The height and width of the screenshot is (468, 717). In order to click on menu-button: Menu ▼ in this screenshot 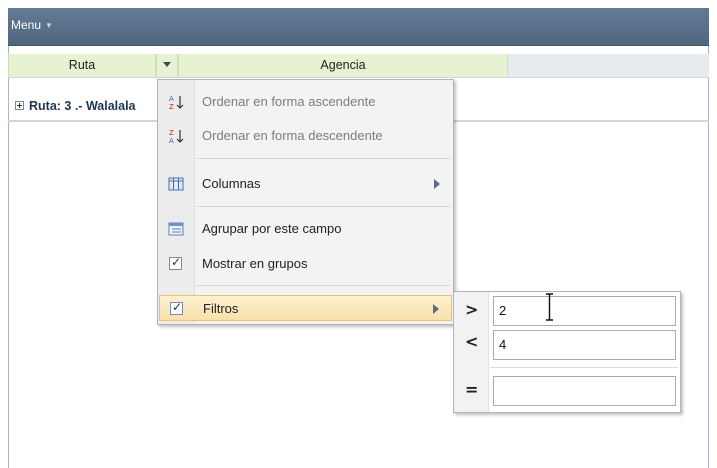, I will do `click(32, 25)`.